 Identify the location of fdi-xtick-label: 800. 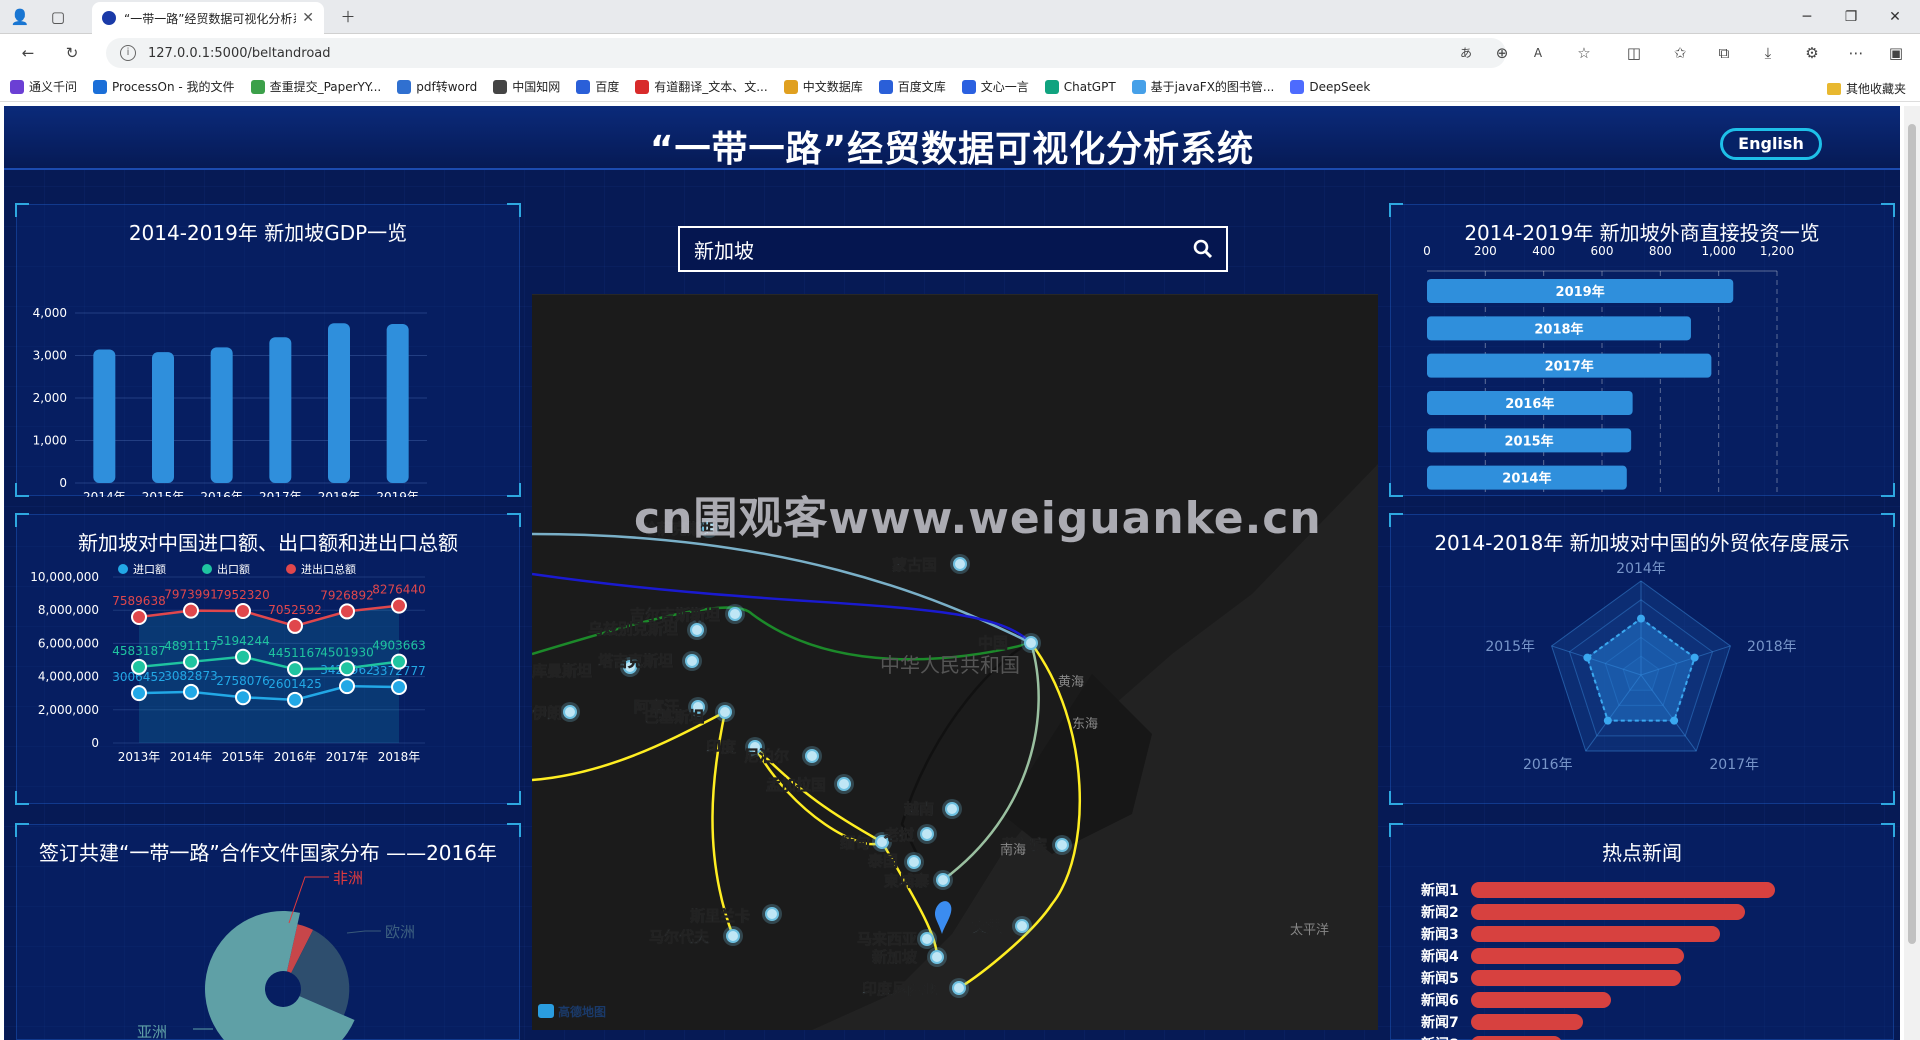
(1660, 251).